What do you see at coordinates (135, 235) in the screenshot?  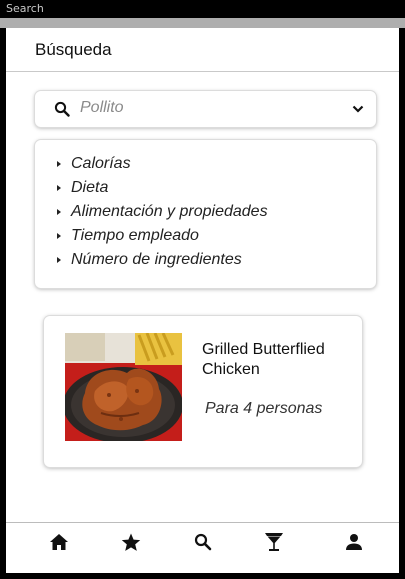 I see `filter-label: Tiempo empleado` at bounding box center [135, 235].